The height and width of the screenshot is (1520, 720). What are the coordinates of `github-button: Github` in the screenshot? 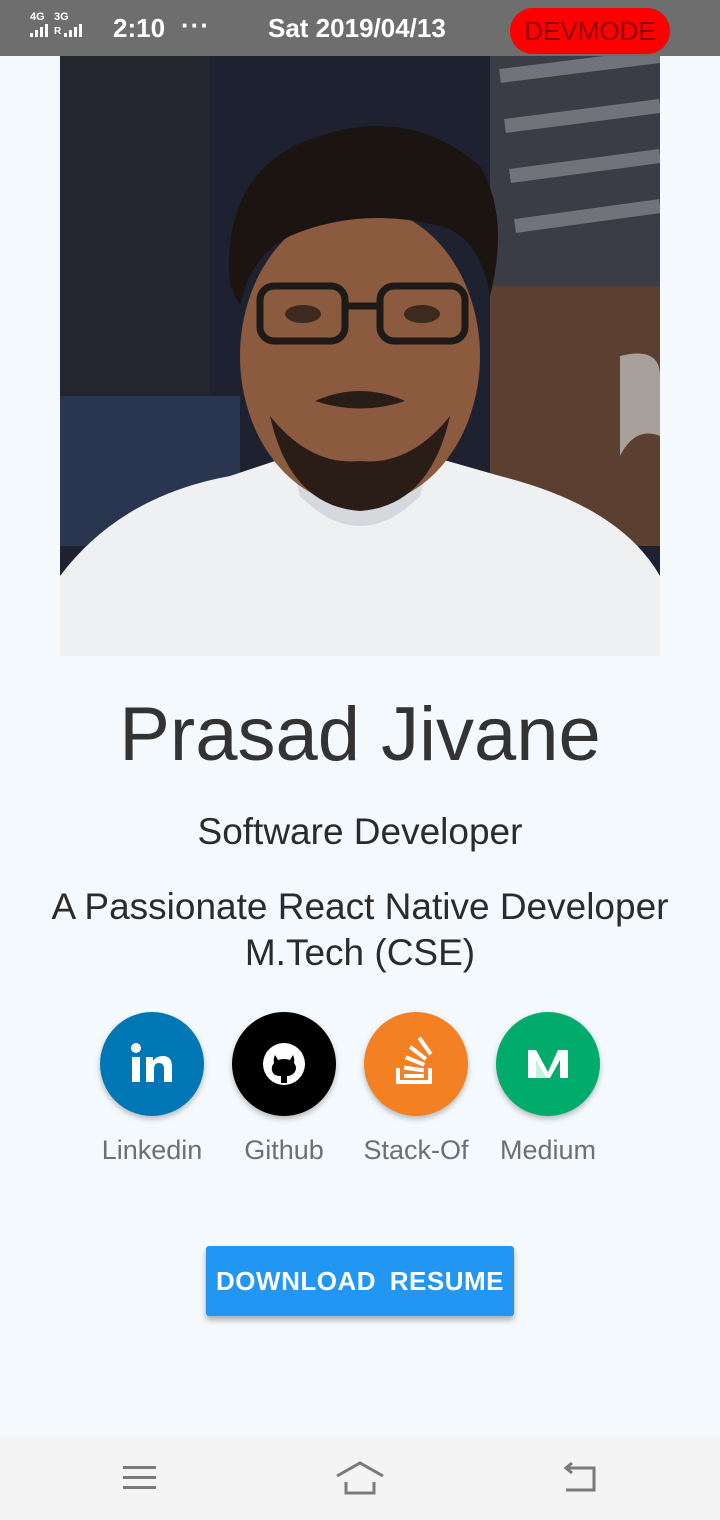 It's located at (284, 1089).